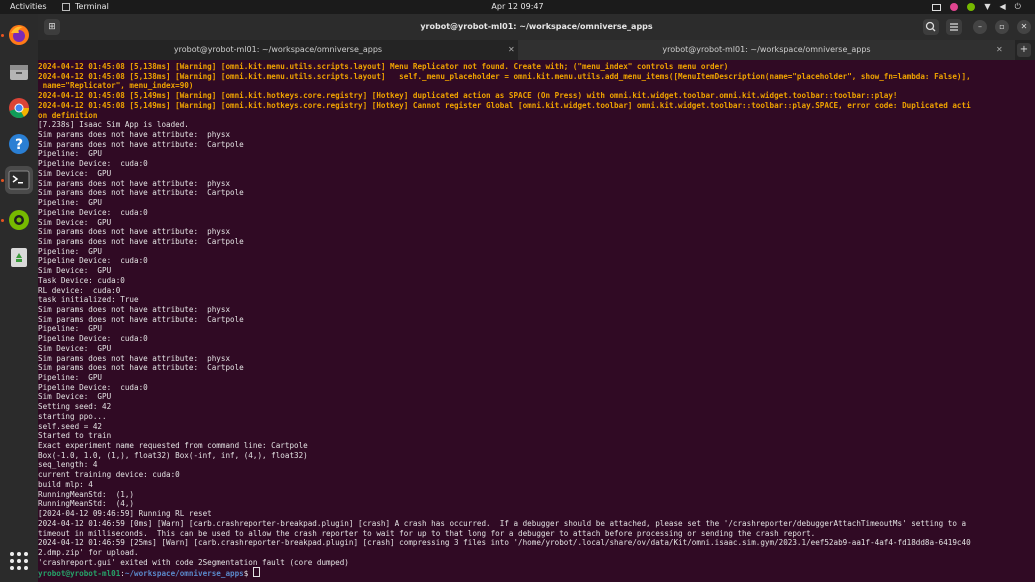 This screenshot has width=1035, height=582. I want to click on terminal-line: 2.dmp.zip' for upload., so click(88, 552).